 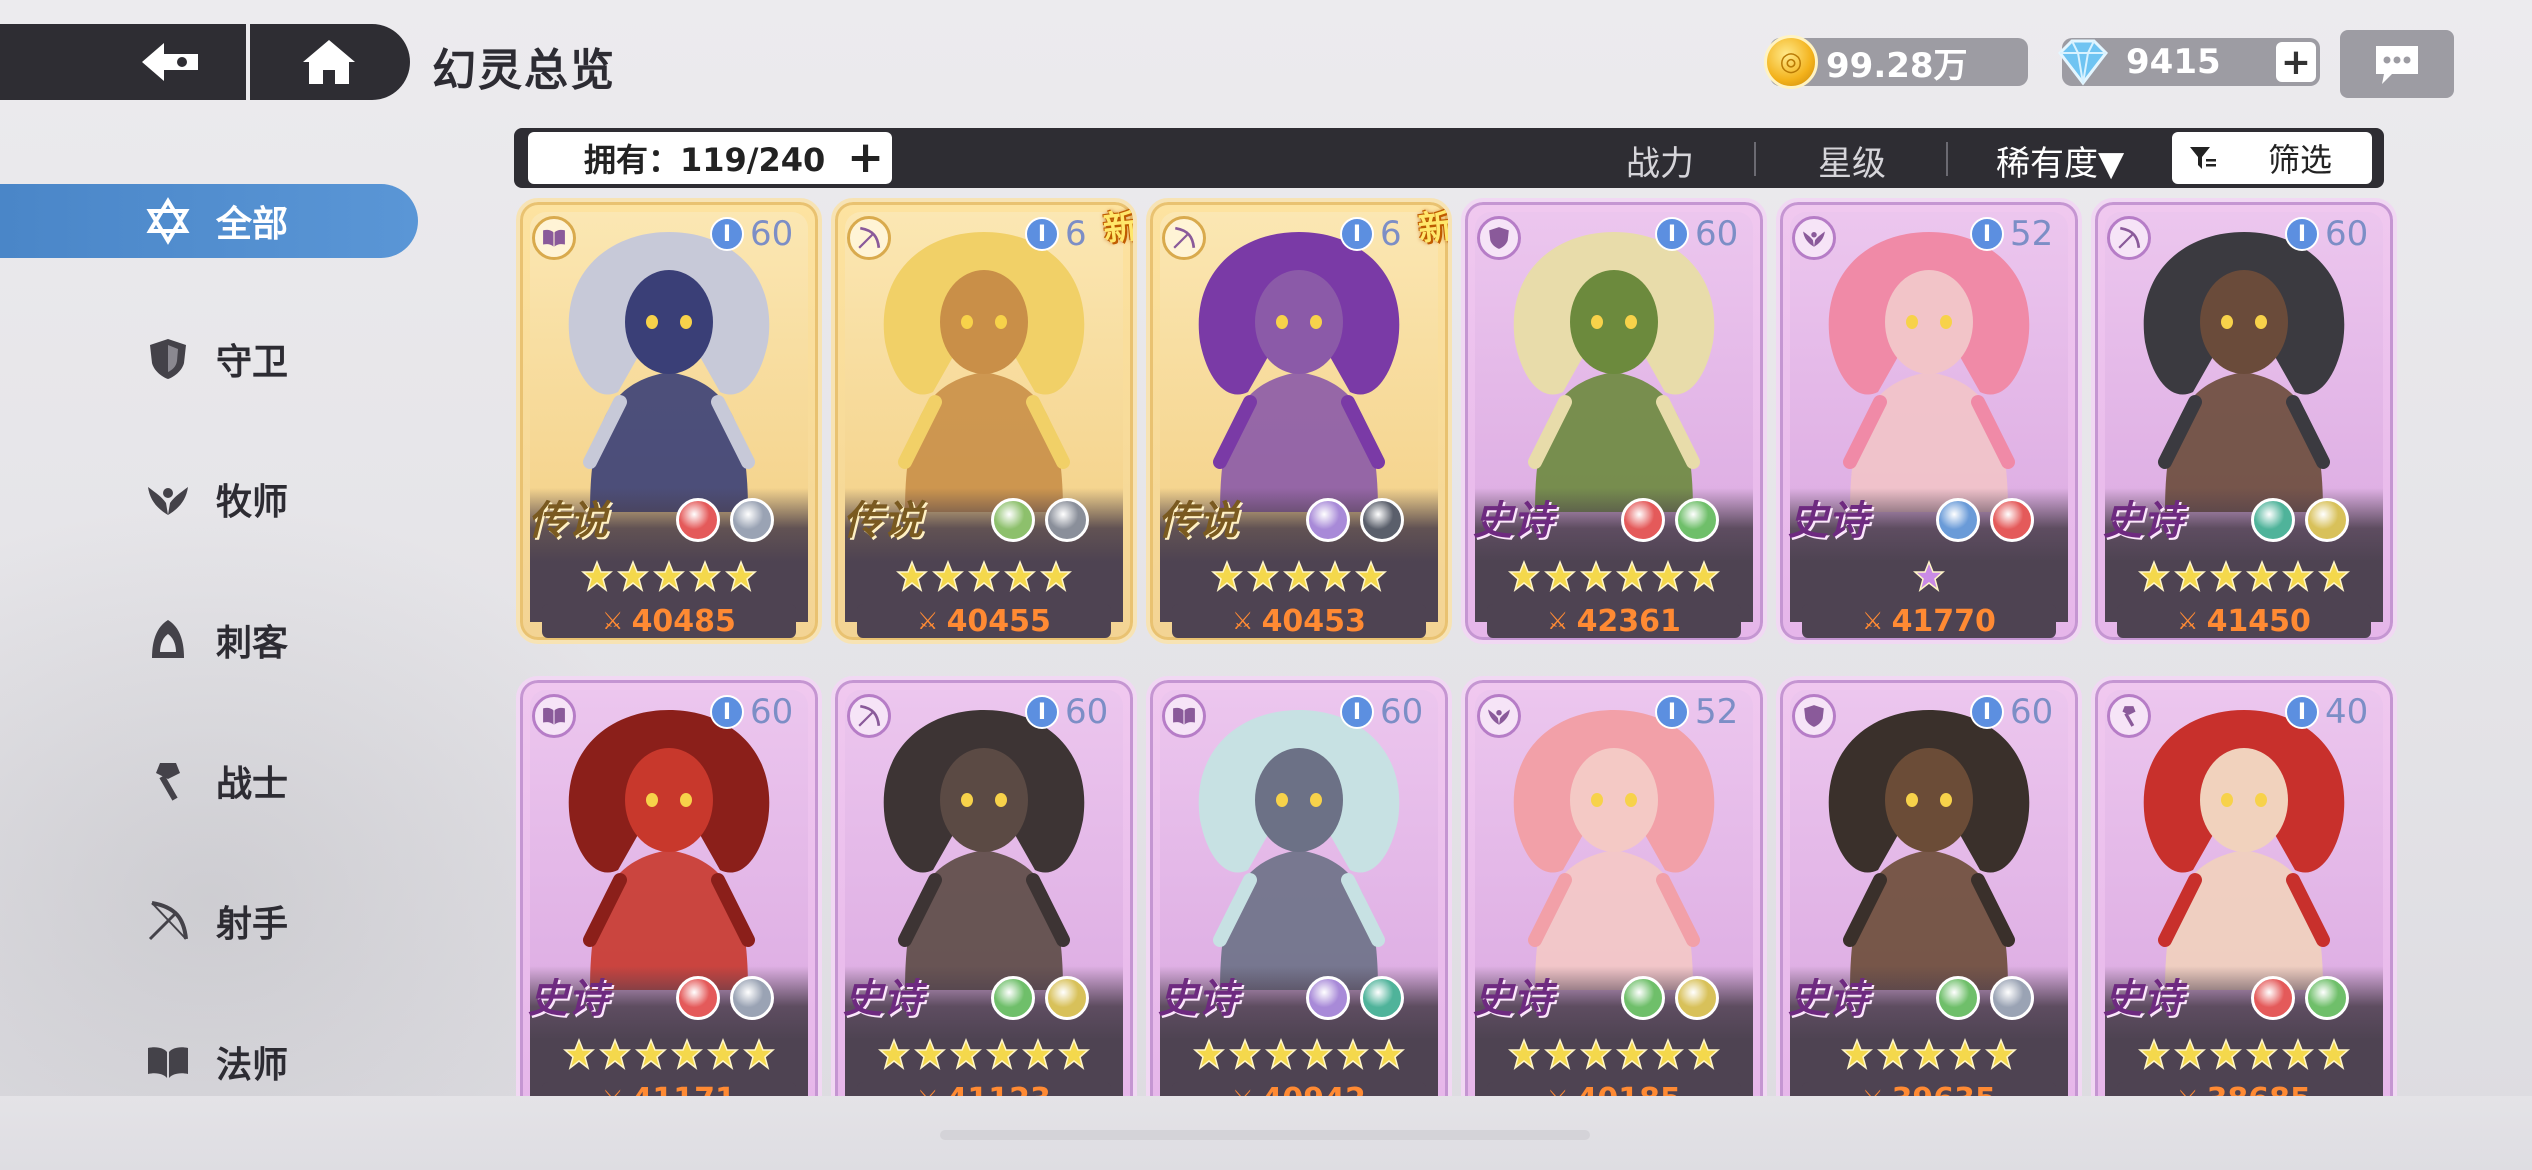 I want to click on home-button, so click(x=330, y=62).